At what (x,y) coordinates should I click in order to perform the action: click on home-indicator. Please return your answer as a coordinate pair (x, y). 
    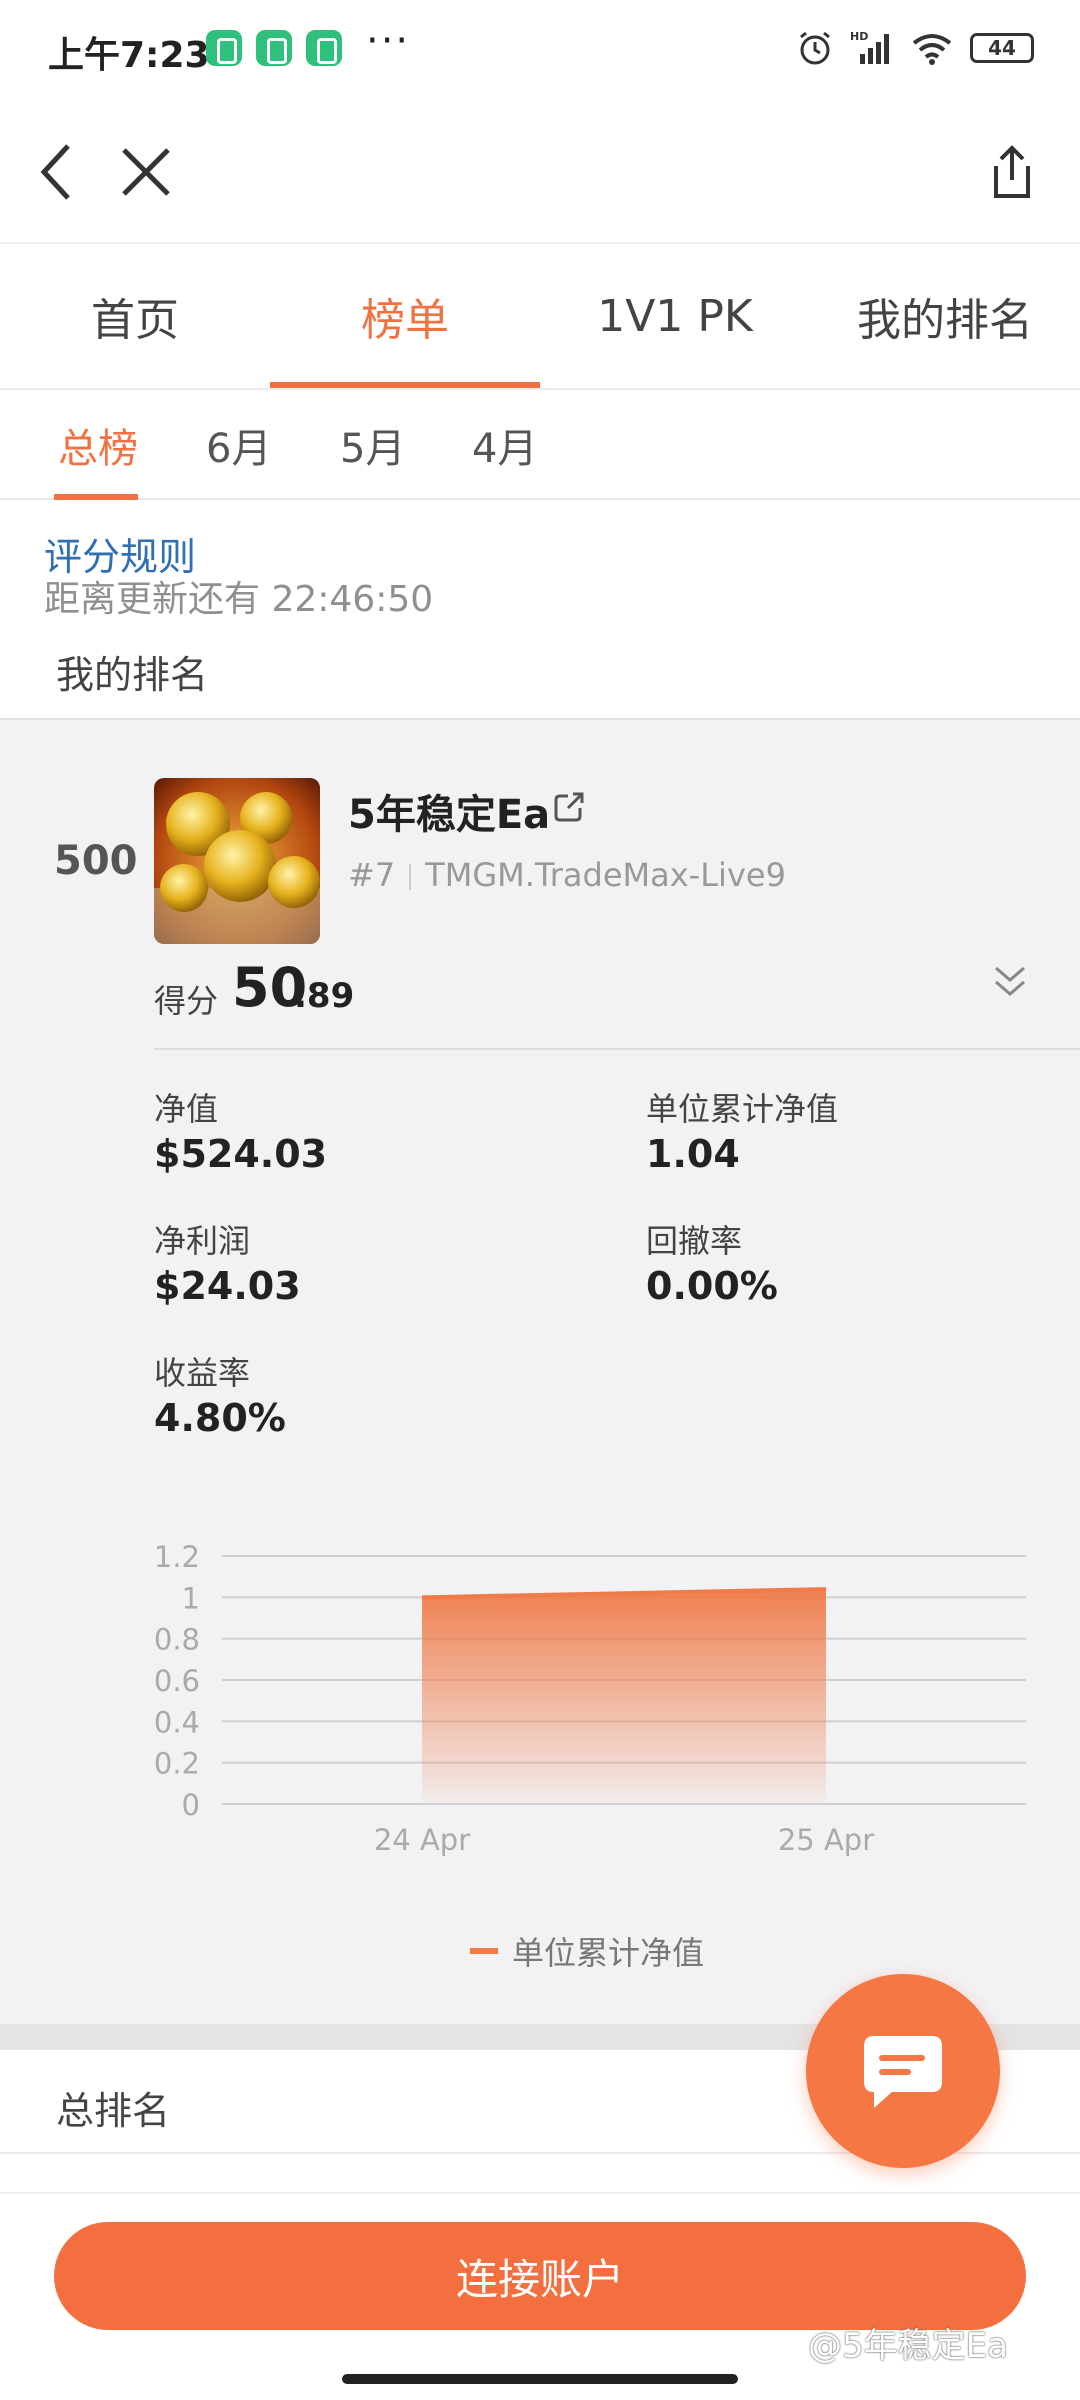
    Looking at the image, I should click on (540, 2379).